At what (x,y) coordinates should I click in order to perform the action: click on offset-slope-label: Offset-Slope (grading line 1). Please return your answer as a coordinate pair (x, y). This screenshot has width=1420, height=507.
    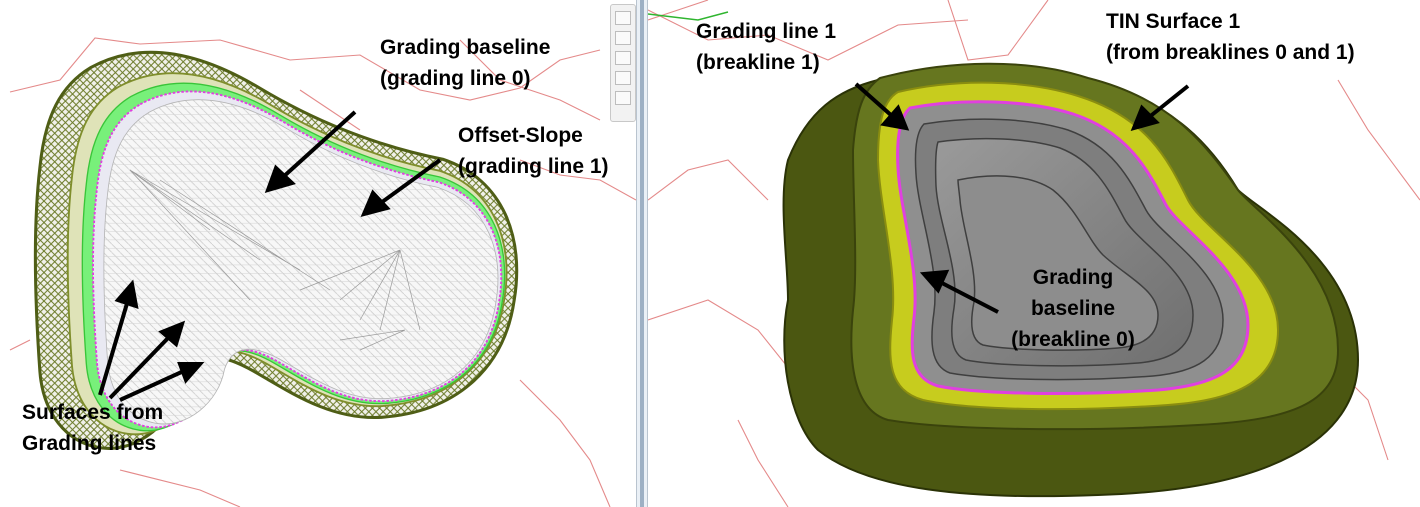
    Looking at the image, I should click on (533, 151).